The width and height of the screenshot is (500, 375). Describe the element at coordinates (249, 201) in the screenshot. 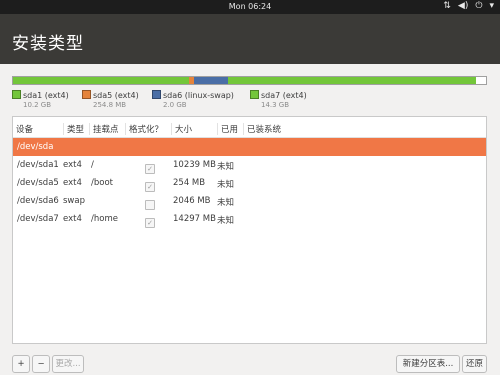

I see `table-row: /dev/sda6 swap 2046 MB 未知` at that location.